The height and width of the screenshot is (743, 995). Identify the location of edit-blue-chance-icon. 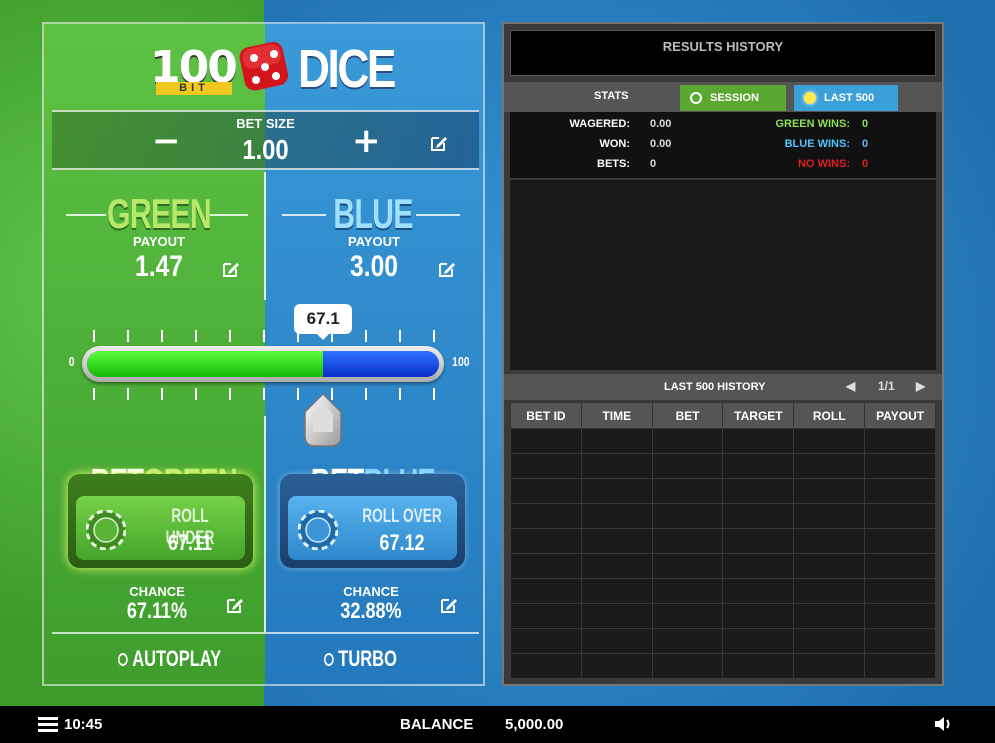
(449, 605).